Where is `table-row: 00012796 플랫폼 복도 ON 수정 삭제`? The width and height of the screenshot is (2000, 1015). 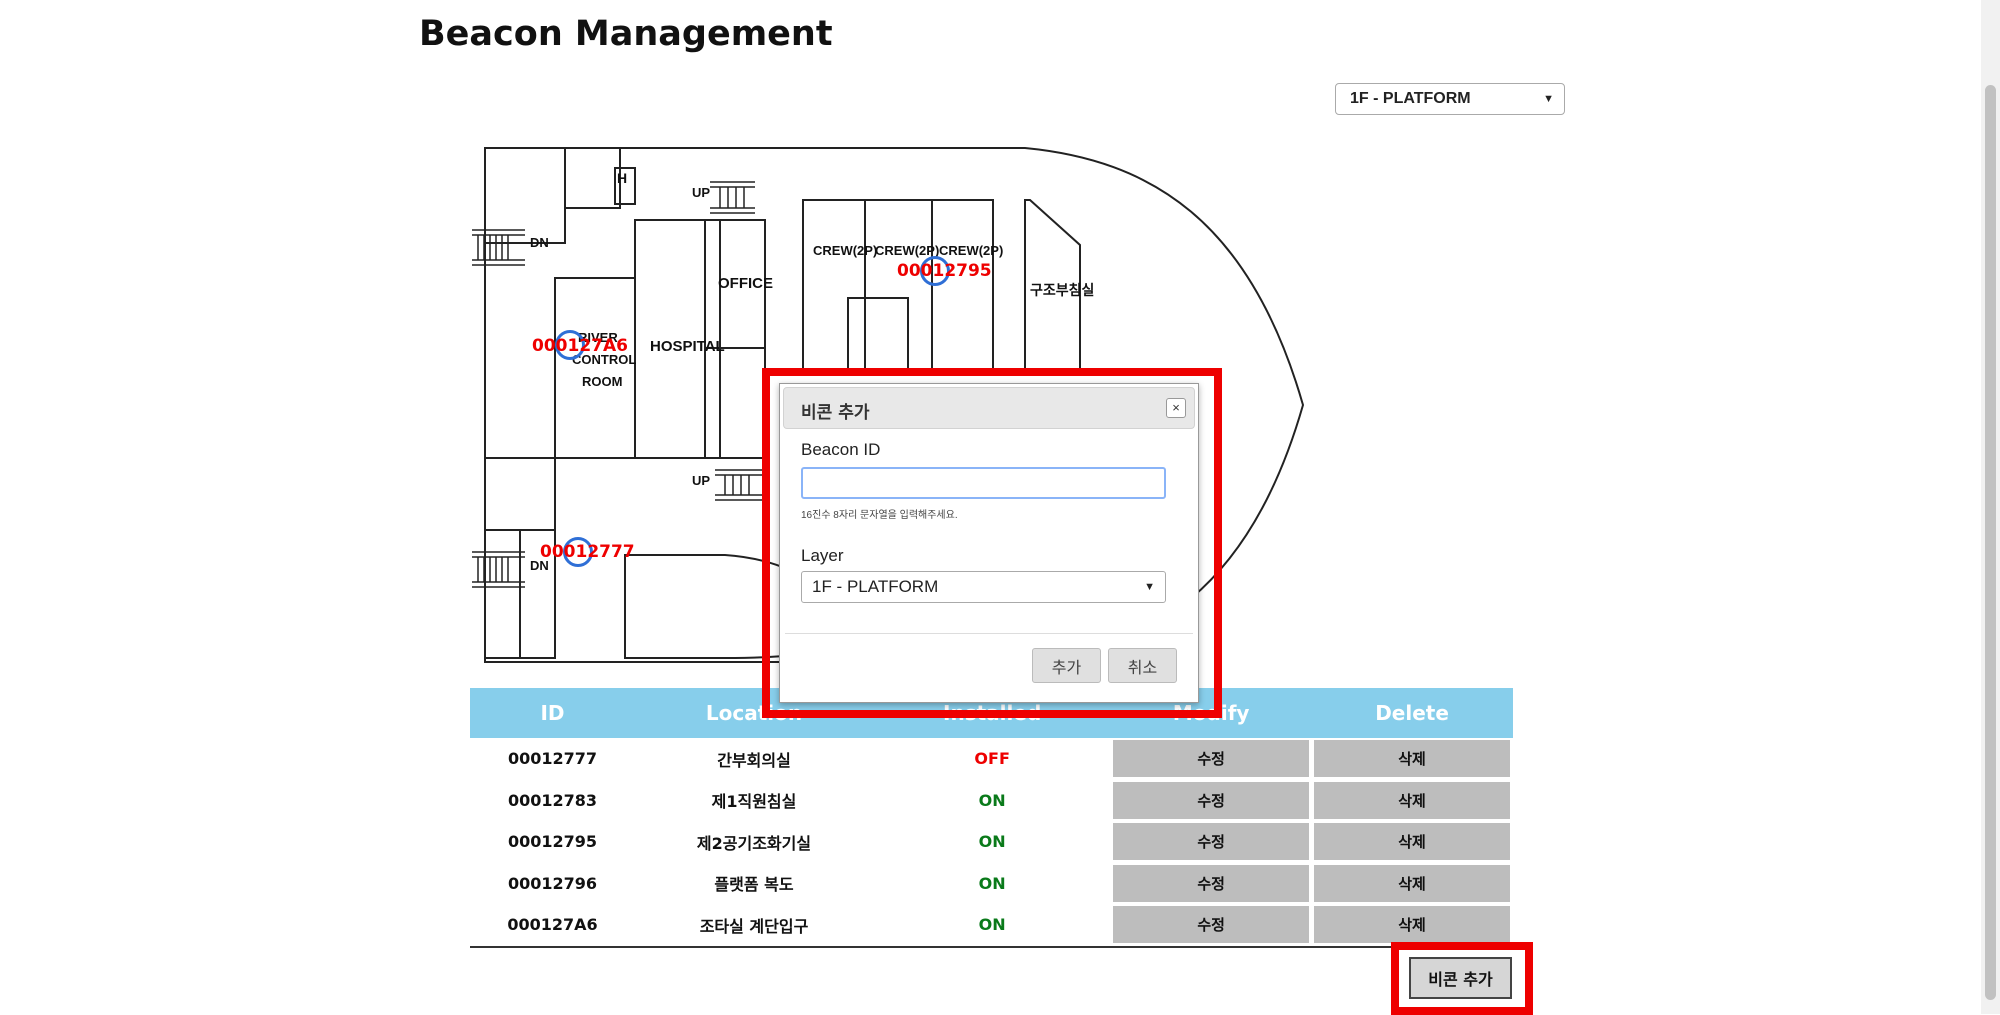
table-row: 00012796 플랫폼 복도 ON 수정 삭제 is located at coordinates (991, 884).